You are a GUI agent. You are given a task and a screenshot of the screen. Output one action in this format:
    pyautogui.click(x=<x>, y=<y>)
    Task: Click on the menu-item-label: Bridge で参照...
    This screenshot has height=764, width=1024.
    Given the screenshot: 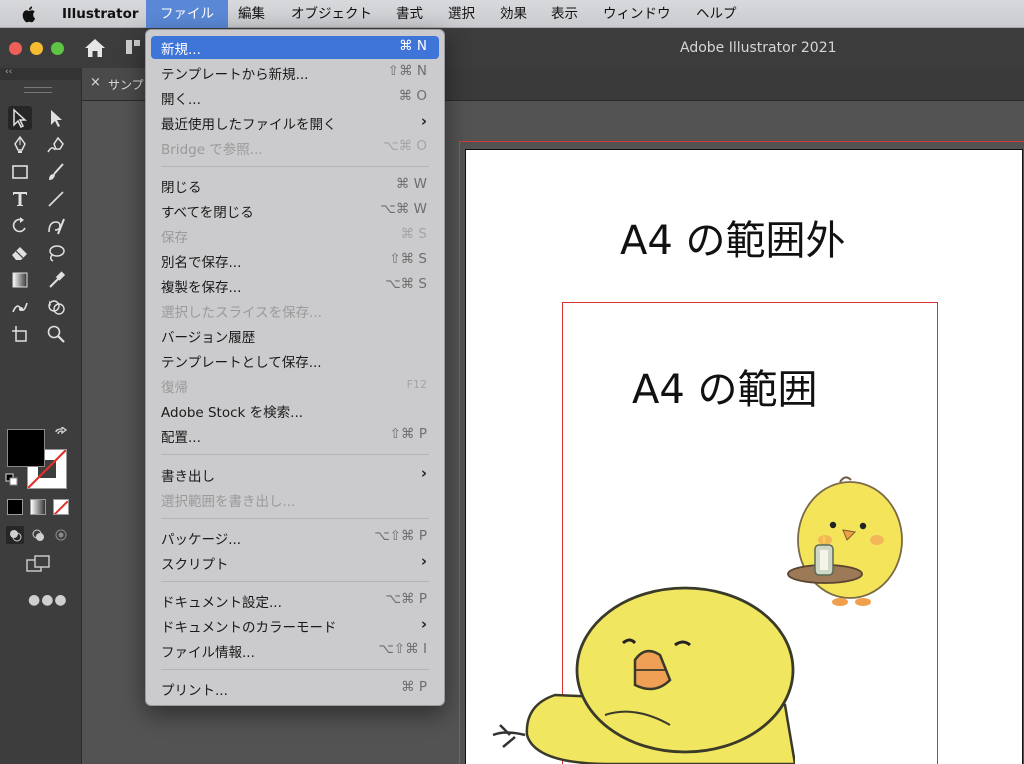 What is the action you would take?
    pyautogui.click(x=212, y=150)
    